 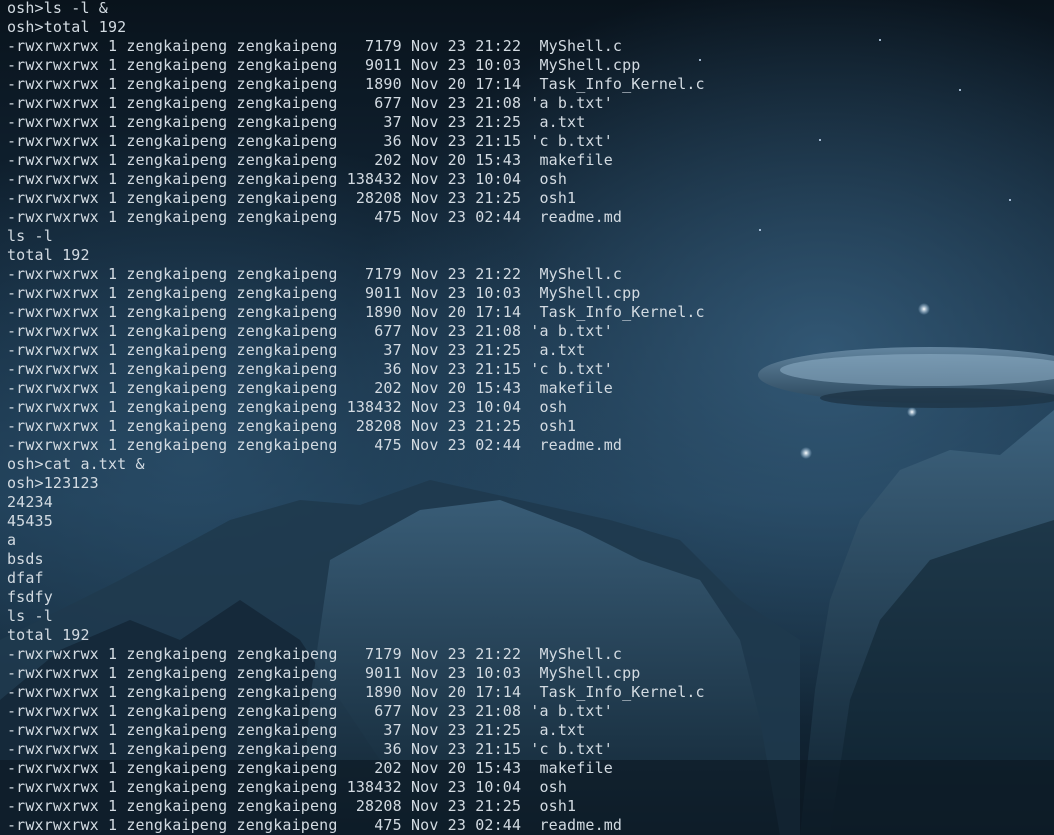 I want to click on terminal-line: dfaf, so click(x=25, y=578).